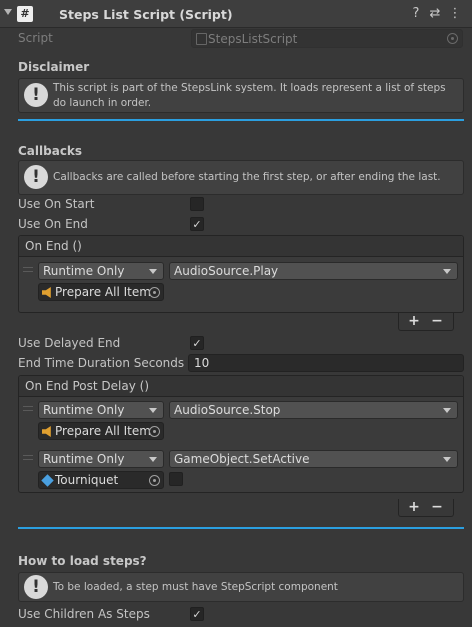 This screenshot has width=472, height=627. What do you see at coordinates (313, 410) in the screenshot?
I see `function-dropdown: AudioSource.Stop` at bounding box center [313, 410].